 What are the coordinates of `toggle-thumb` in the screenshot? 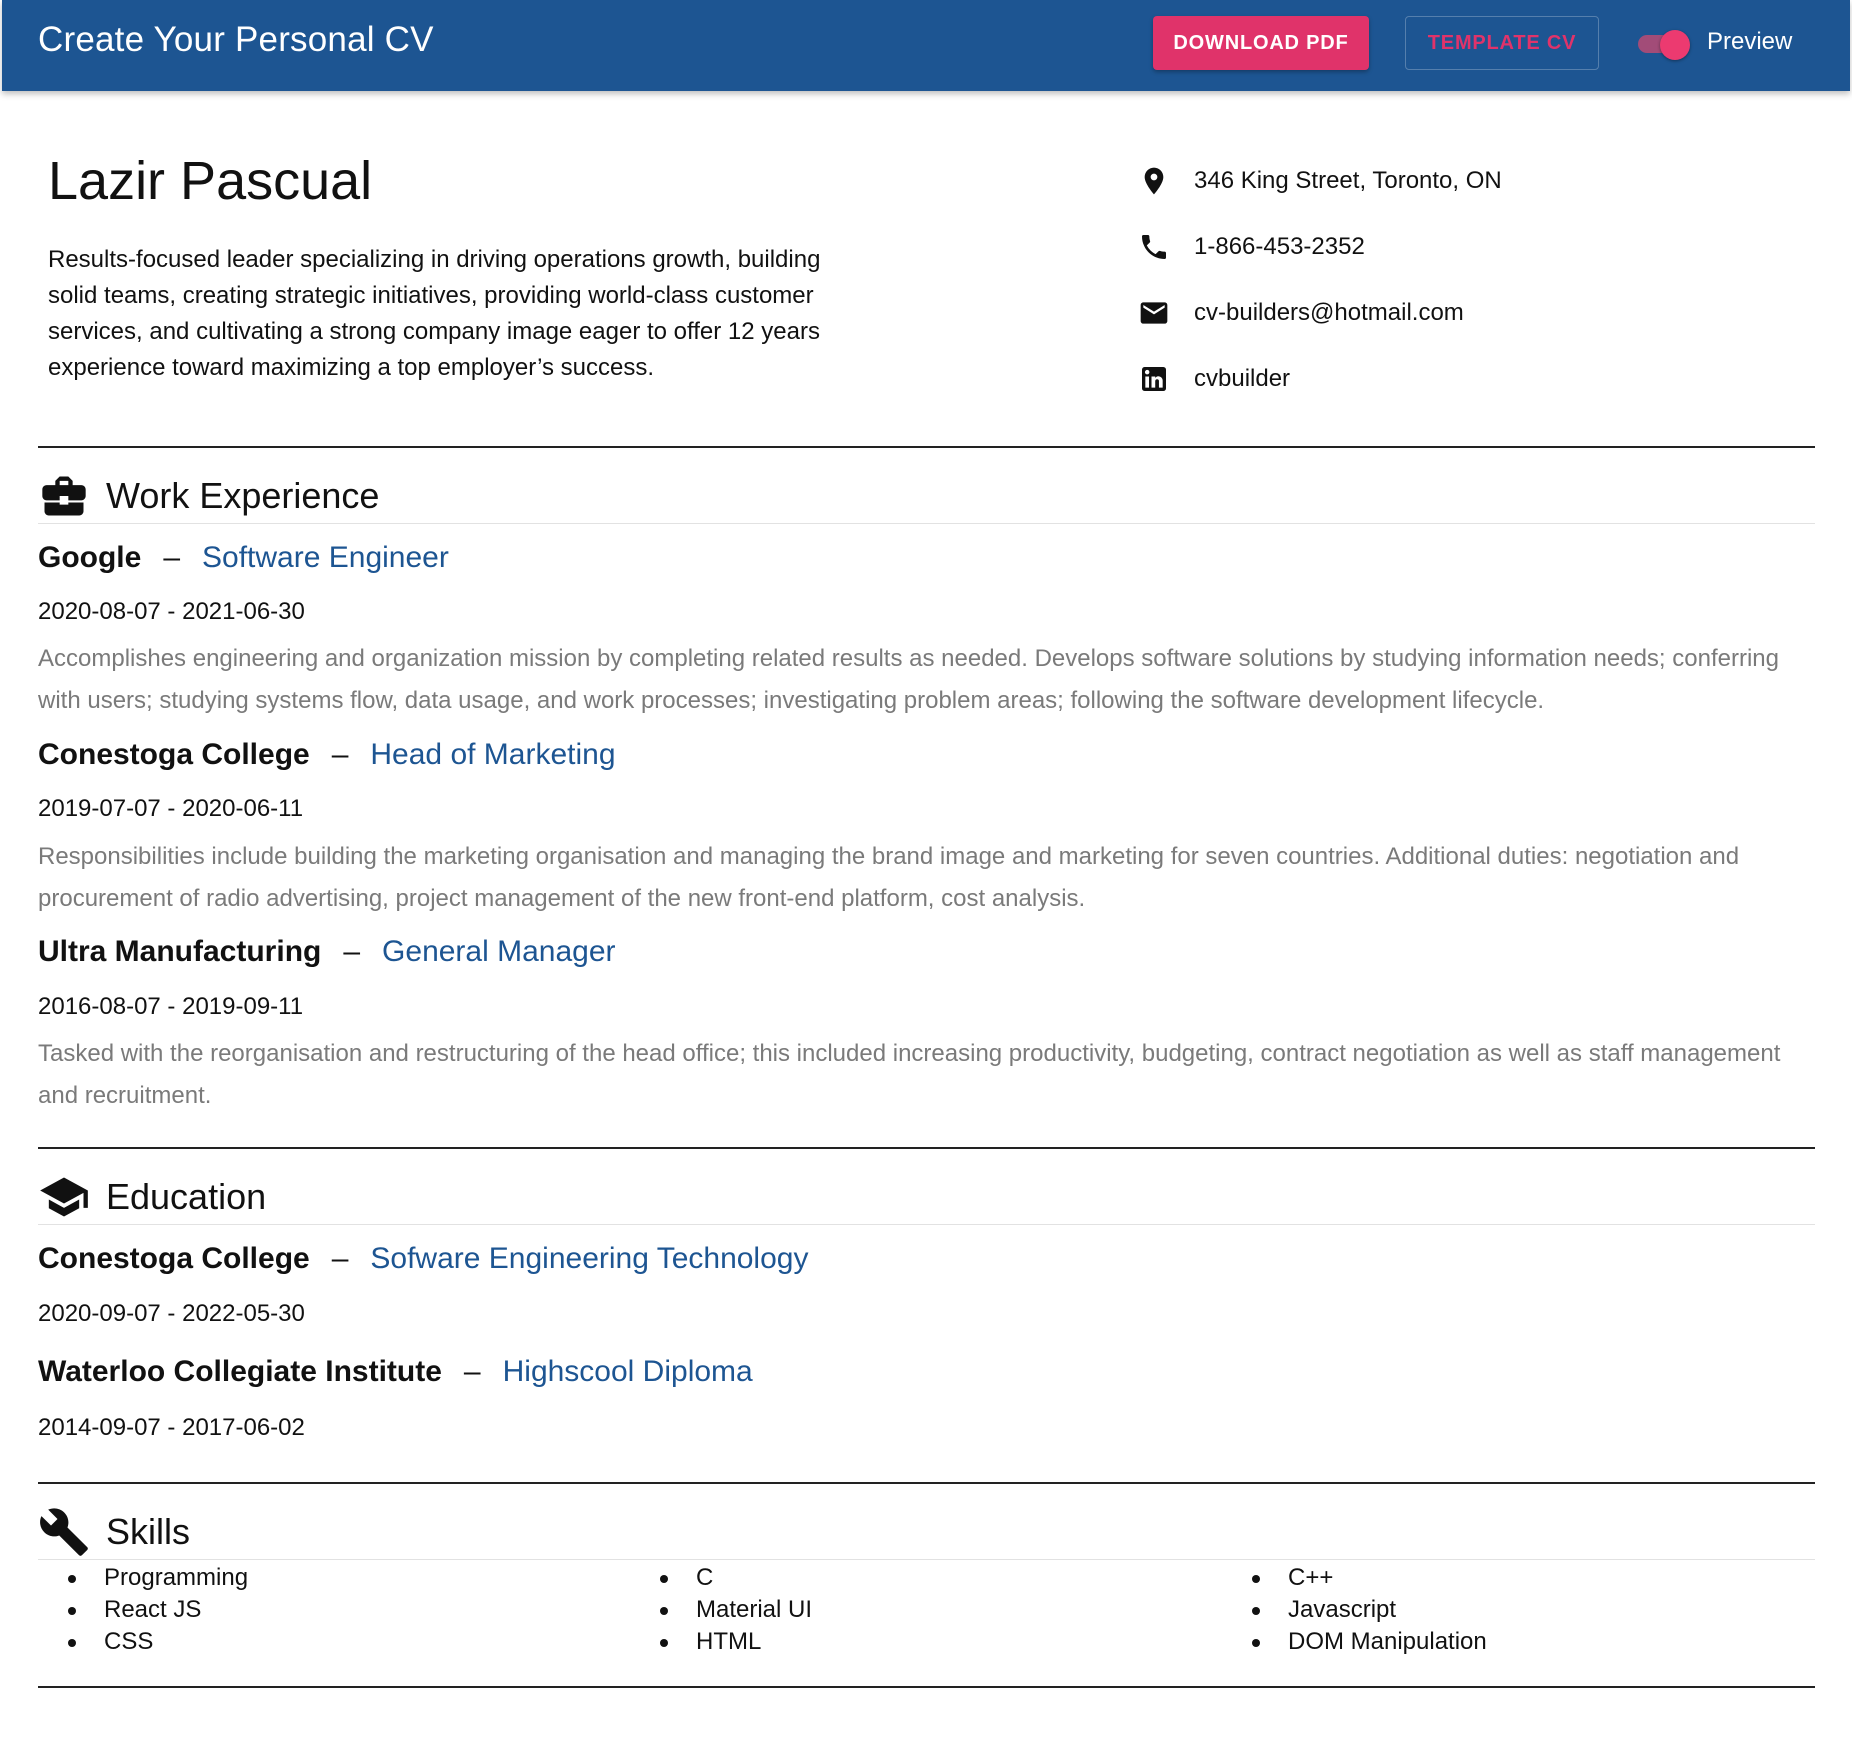 It's located at (1675, 45).